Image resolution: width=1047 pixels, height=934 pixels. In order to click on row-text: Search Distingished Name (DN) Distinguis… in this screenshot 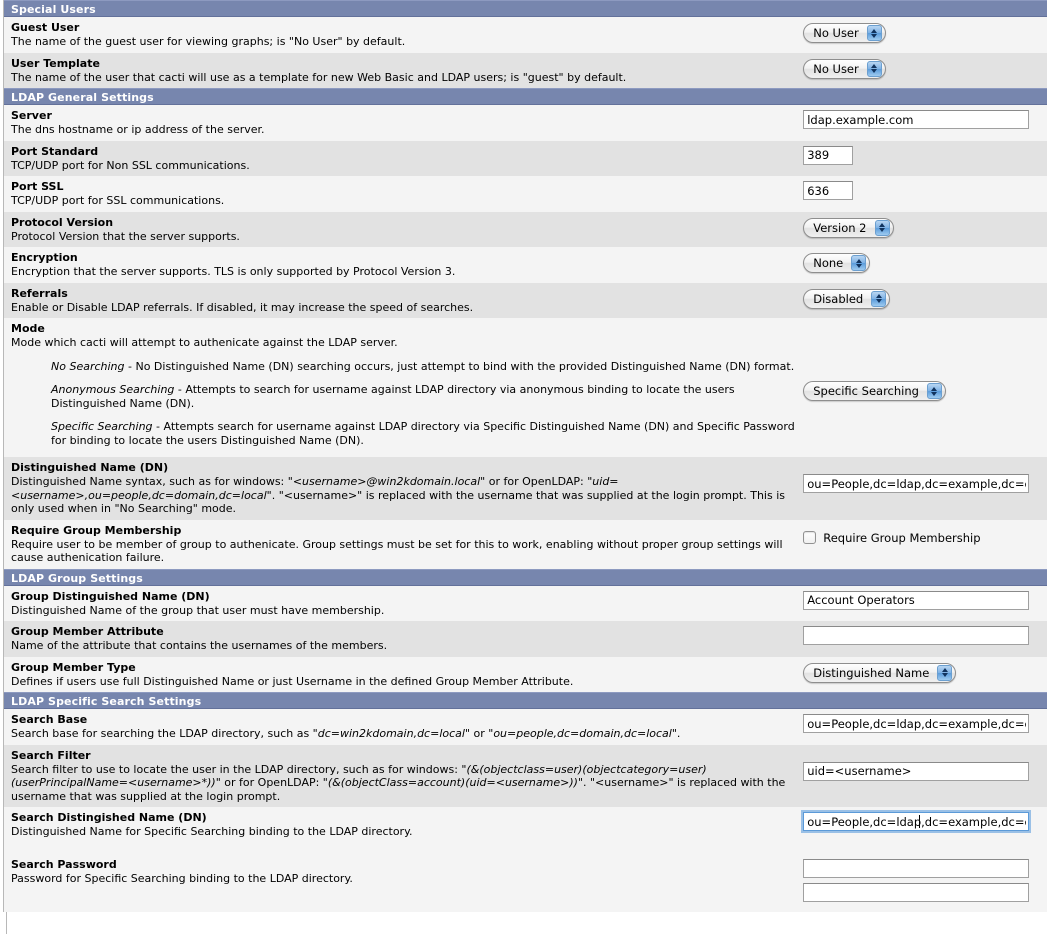, I will do `click(407, 825)`.